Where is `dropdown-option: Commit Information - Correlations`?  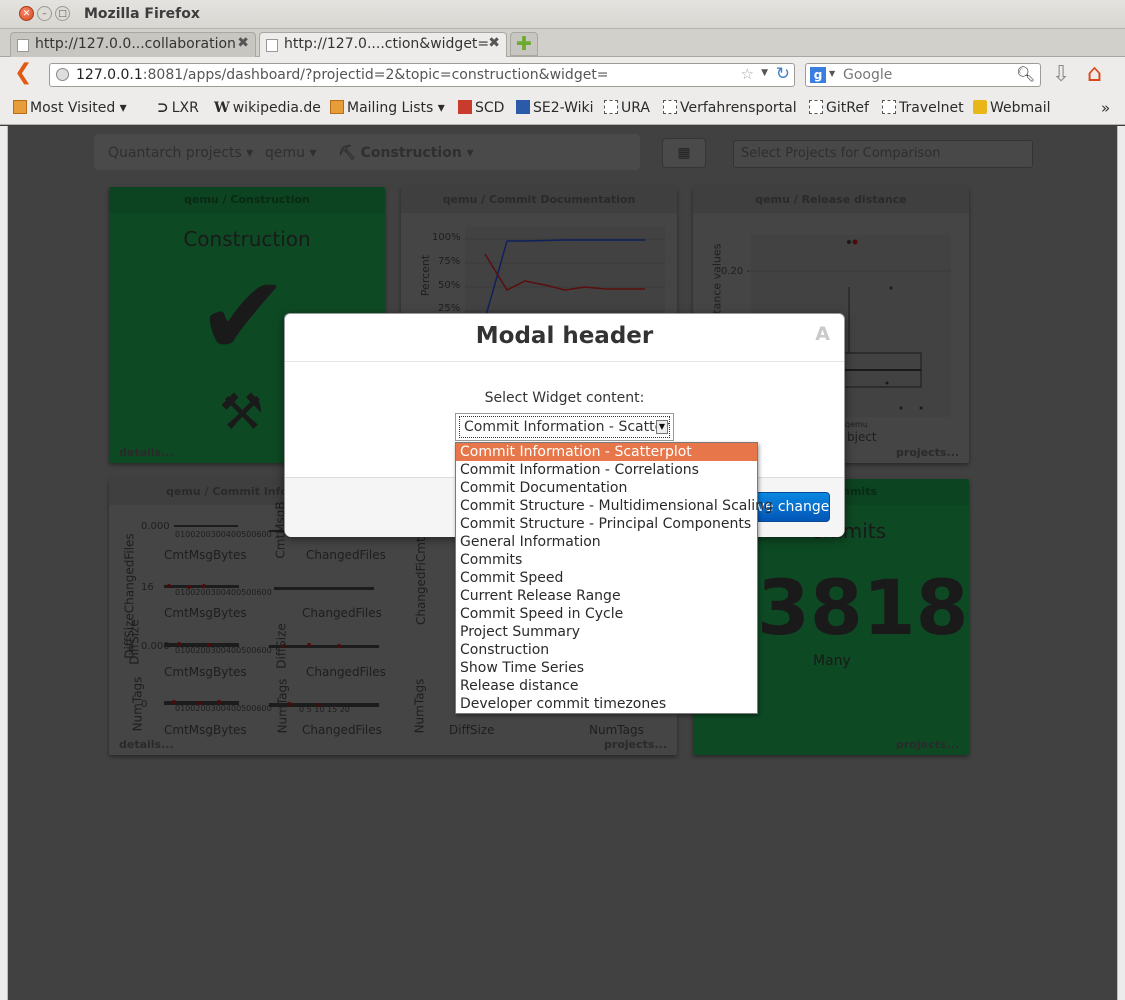 dropdown-option: Commit Information - Correlations is located at coordinates (606, 470).